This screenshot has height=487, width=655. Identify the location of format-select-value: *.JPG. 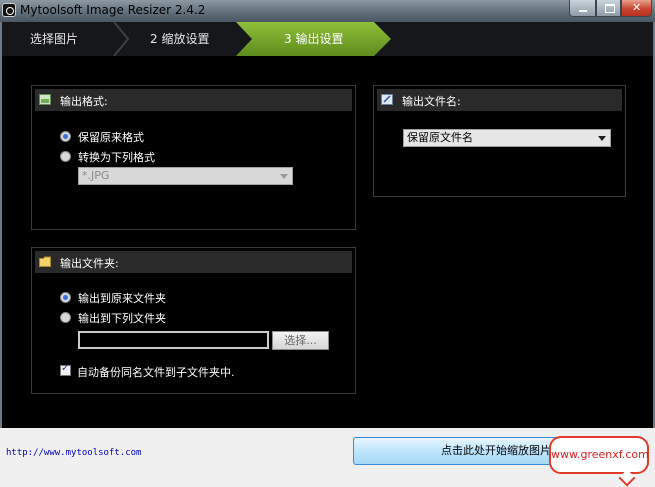
(96, 175).